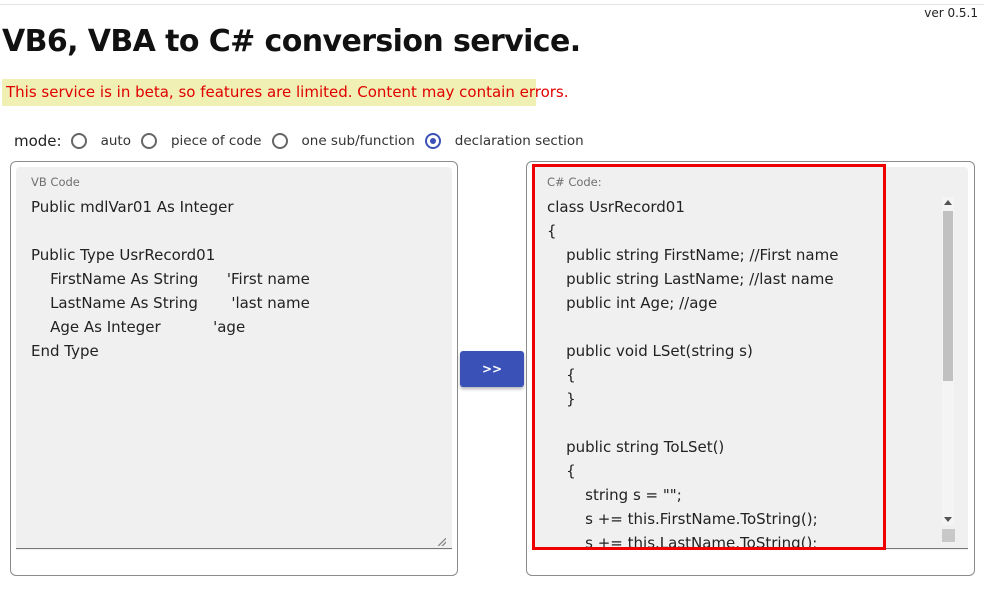 The width and height of the screenshot is (984, 591). Describe the element at coordinates (78, 141) in the screenshot. I see `radio-auto` at that location.